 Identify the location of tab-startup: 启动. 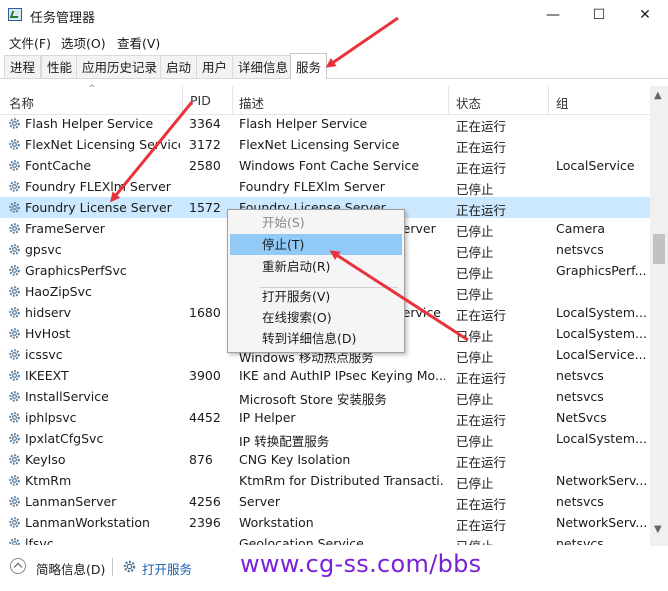
(179, 66).